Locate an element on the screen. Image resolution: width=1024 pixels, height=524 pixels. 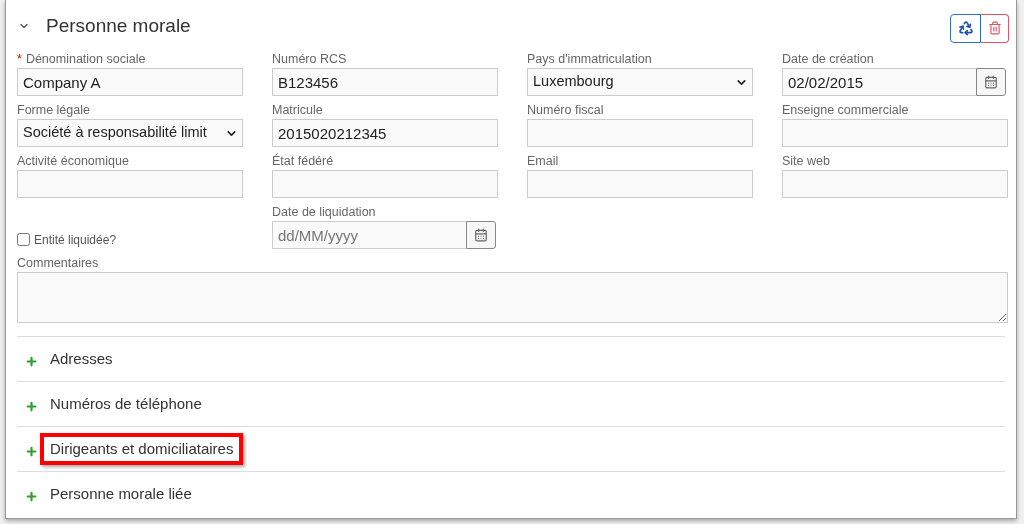
field-label: Activité économique is located at coordinates (73, 161).